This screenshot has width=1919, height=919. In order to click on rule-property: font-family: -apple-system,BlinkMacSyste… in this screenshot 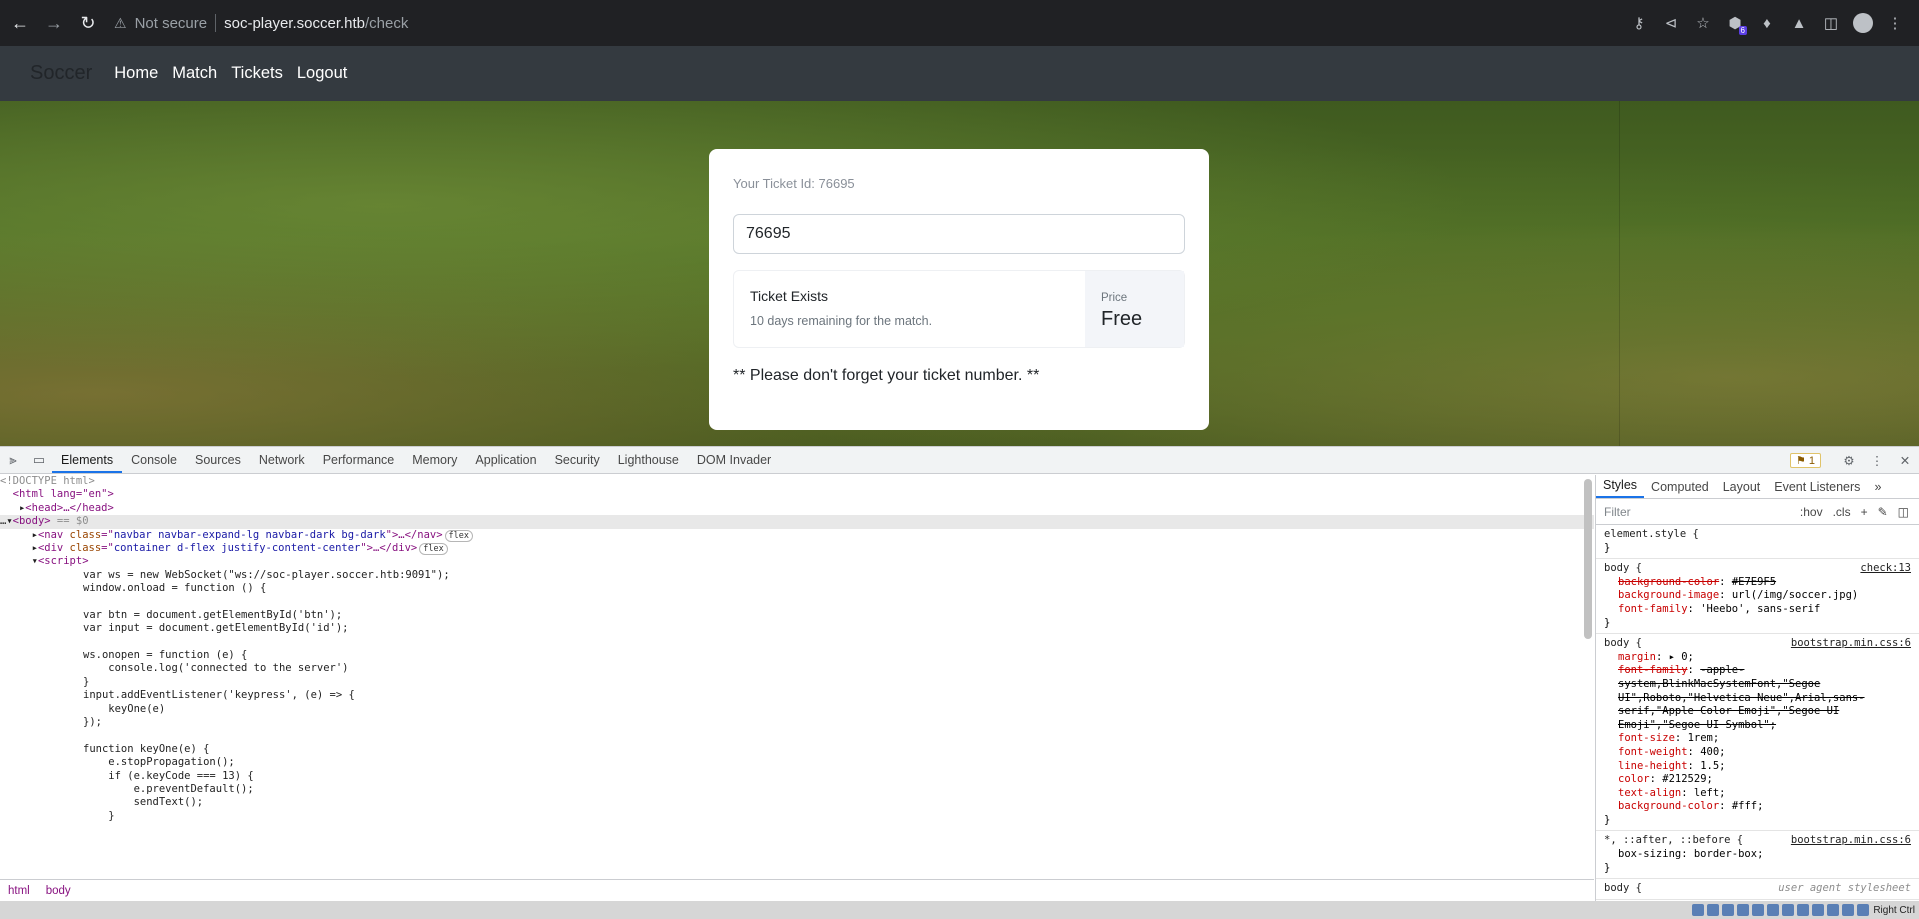, I will do `click(1757, 698)`.